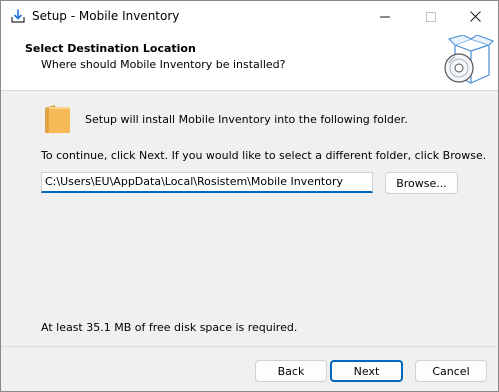 The image size is (499, 392). I want to click on maximize-button, so click(431, 16).